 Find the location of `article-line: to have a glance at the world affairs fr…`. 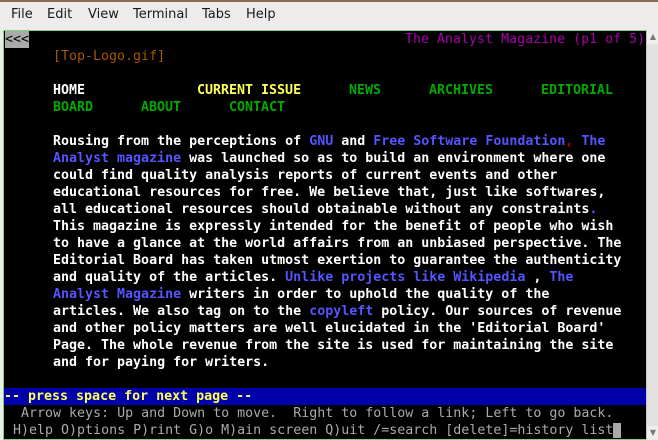

article-line: to have a glance at the world affairs fr… is located at coordinates (337, 243).